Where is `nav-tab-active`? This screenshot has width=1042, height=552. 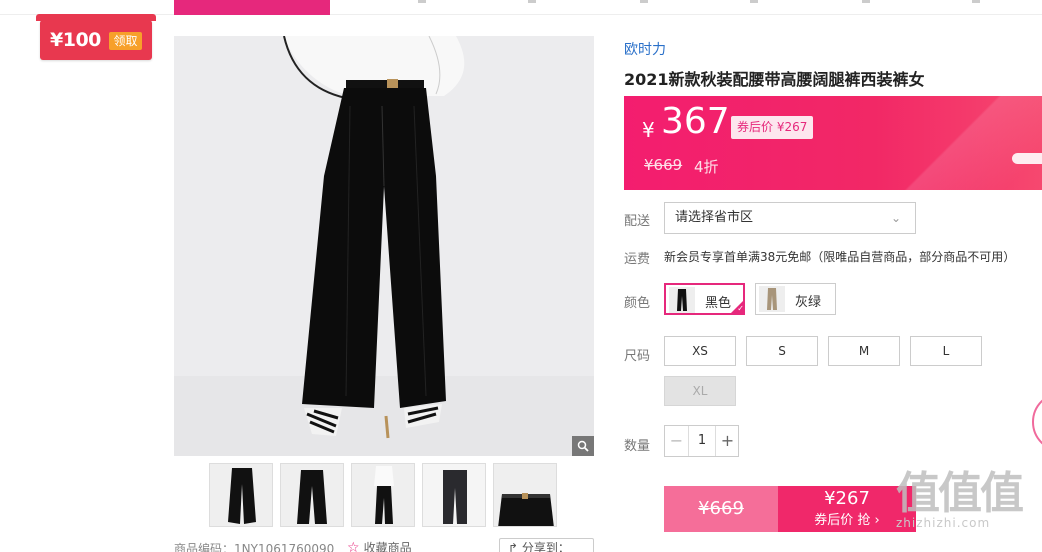 nav-tab-active is located at coordinates (252, 7).